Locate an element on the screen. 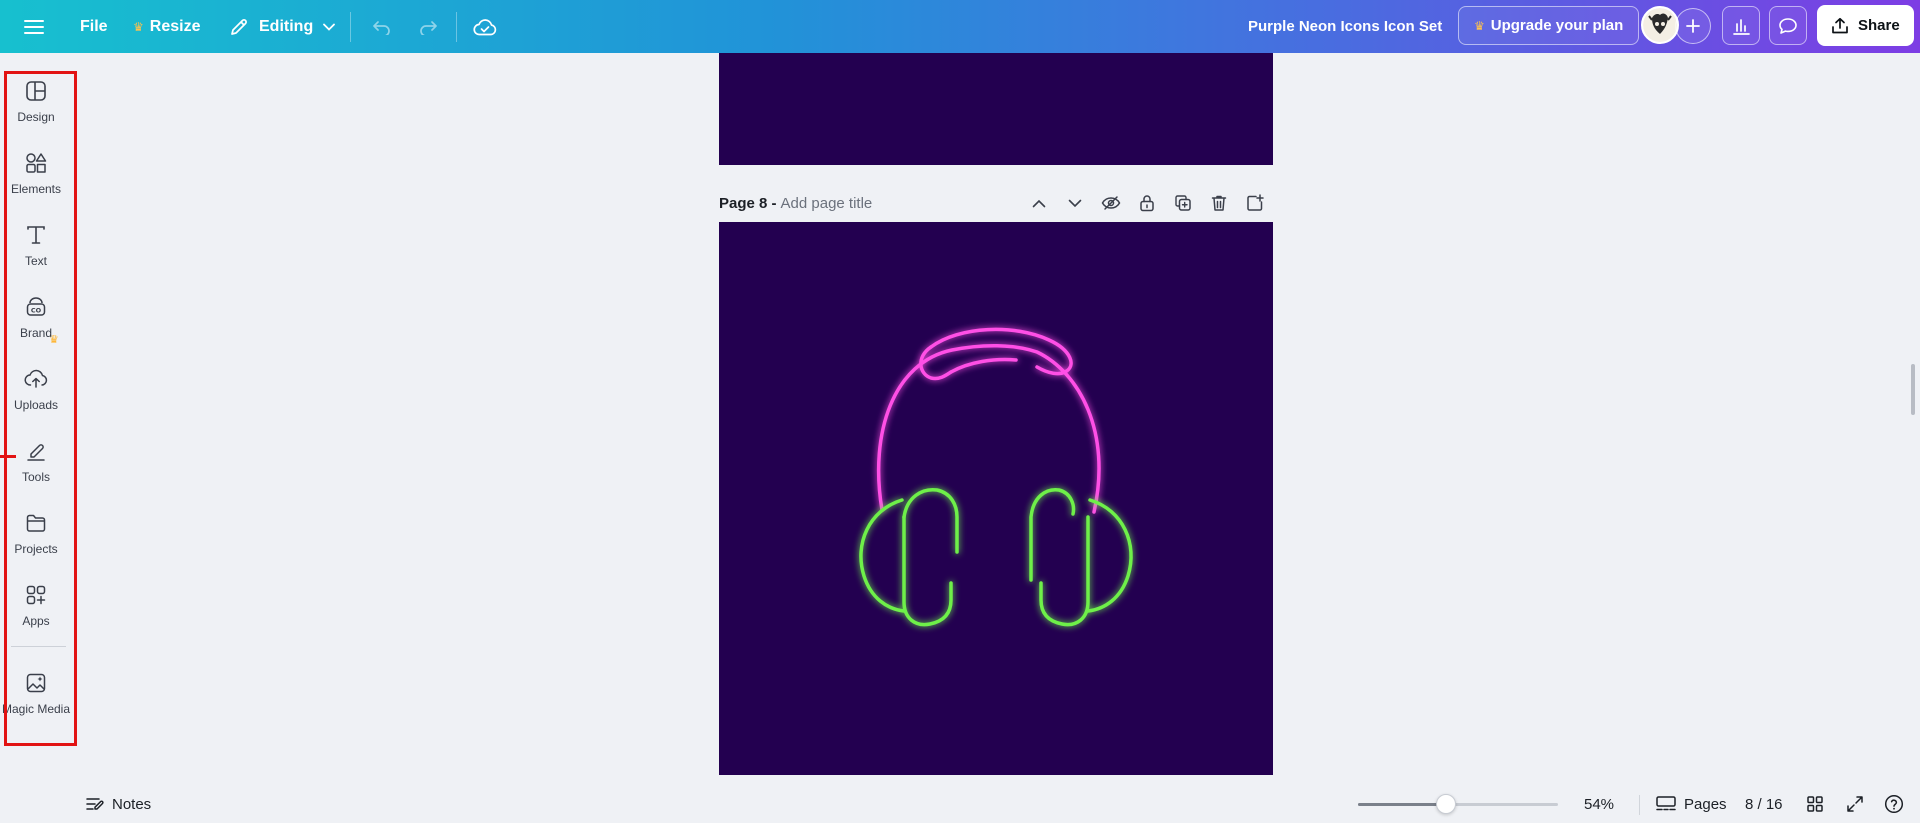 This screenshot has width=1920, height=823. tools-icon is located at coordinates (36, 451).